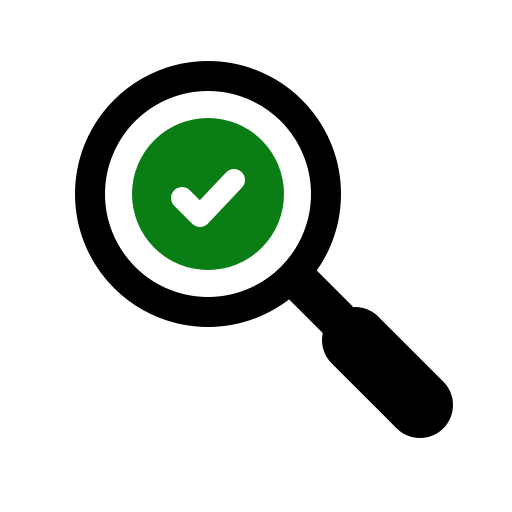  What do you see at coordinates (319, 301) in the screenshot?
I see `handle-neck` at bounding box center [319, 301].